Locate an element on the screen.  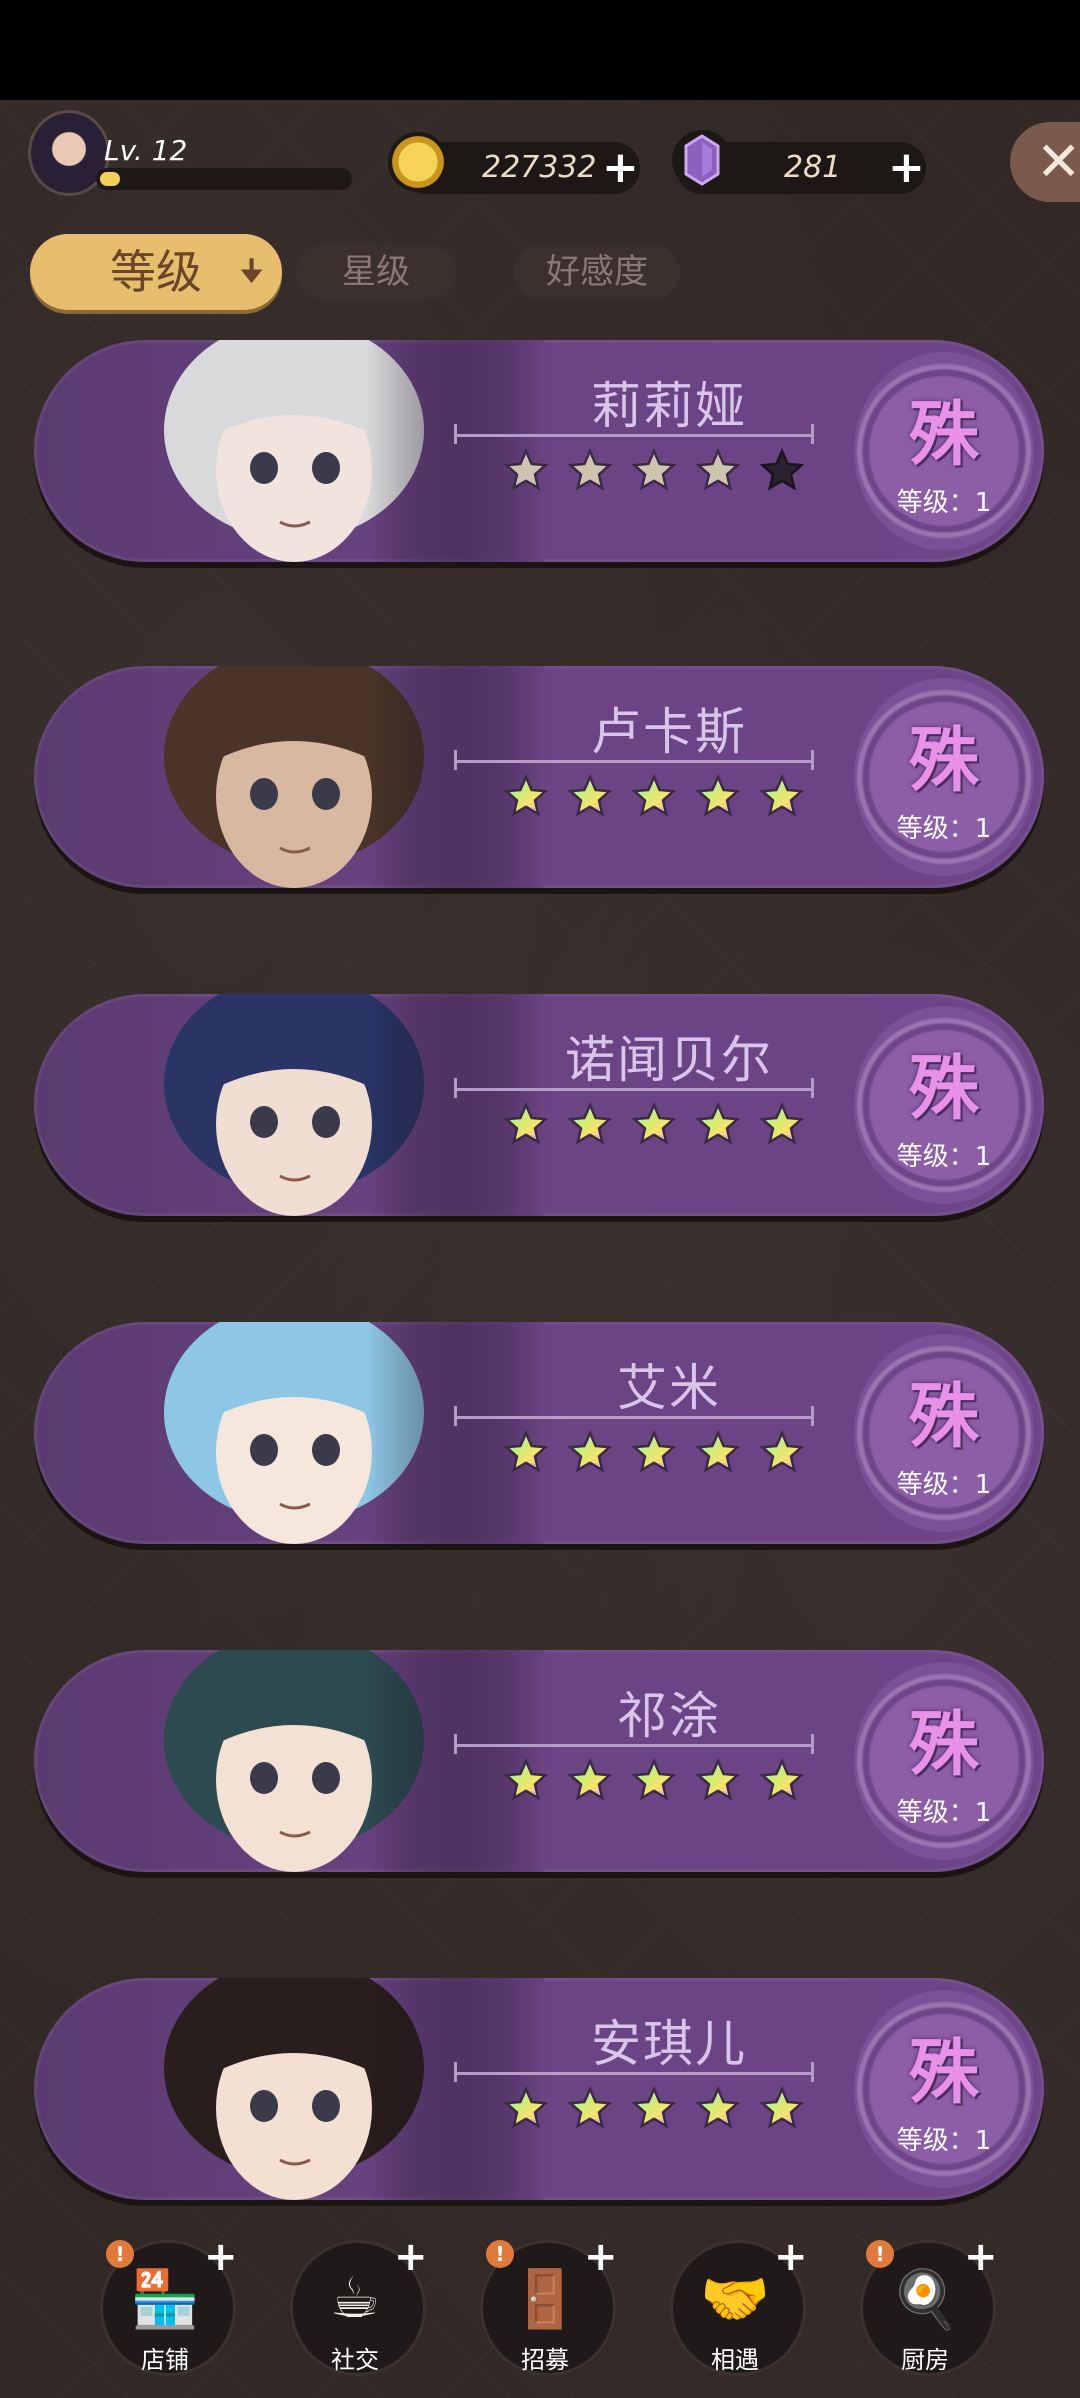
nav-label: 厨房 is located at coordinates (925, 2360).